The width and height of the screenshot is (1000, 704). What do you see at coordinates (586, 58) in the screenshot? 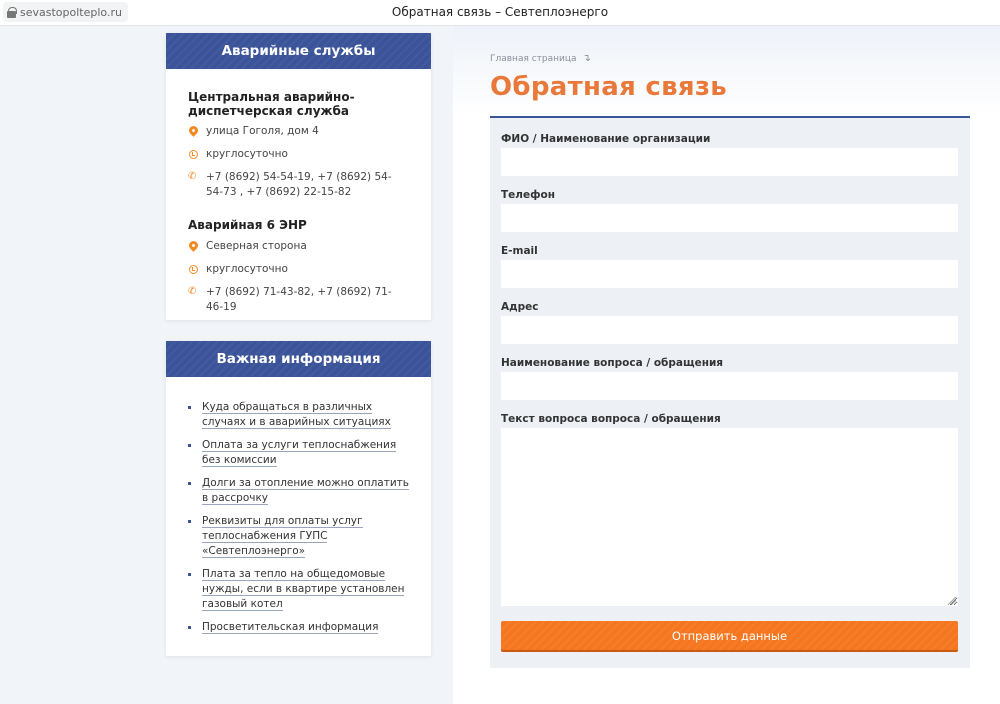
I see `breadcrumb-arrow-icon: ↴` at bounding box center [586, 58].